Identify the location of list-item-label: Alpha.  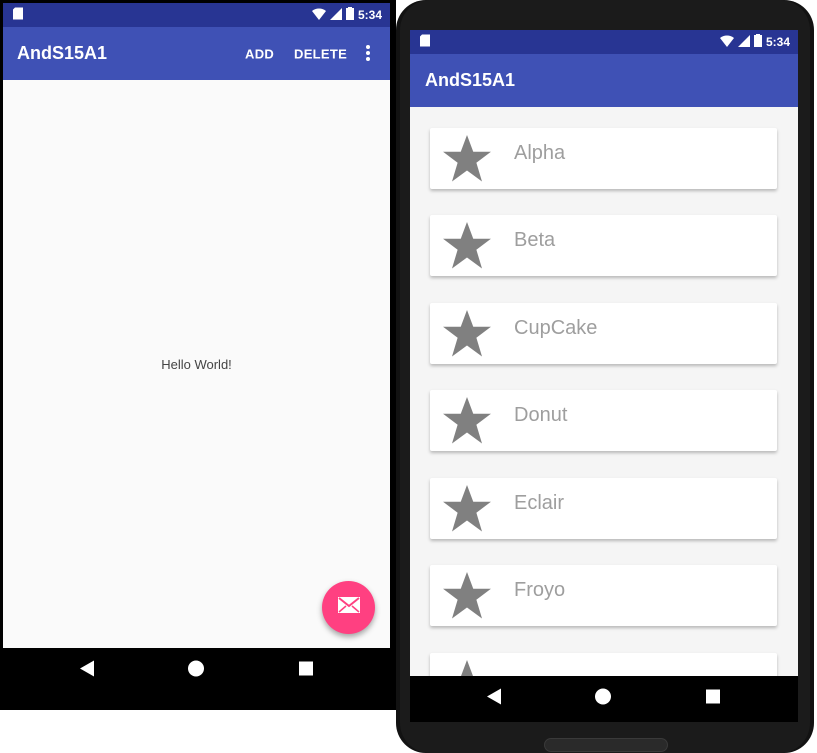
(540, 153).